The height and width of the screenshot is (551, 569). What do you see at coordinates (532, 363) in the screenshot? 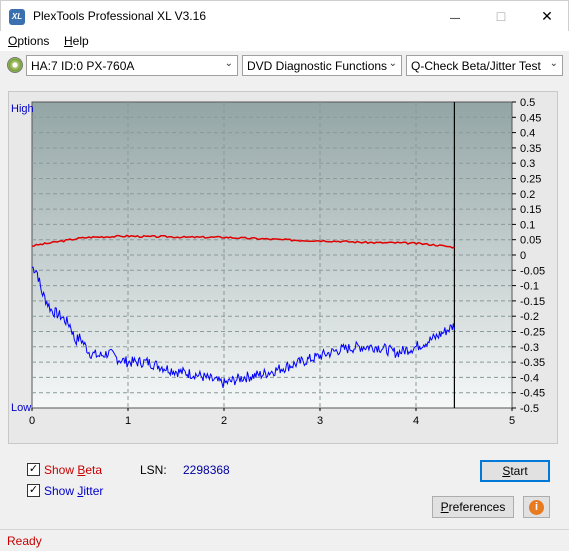
I see `y-tick-label: -0.35` at bounding box center [532, 363].